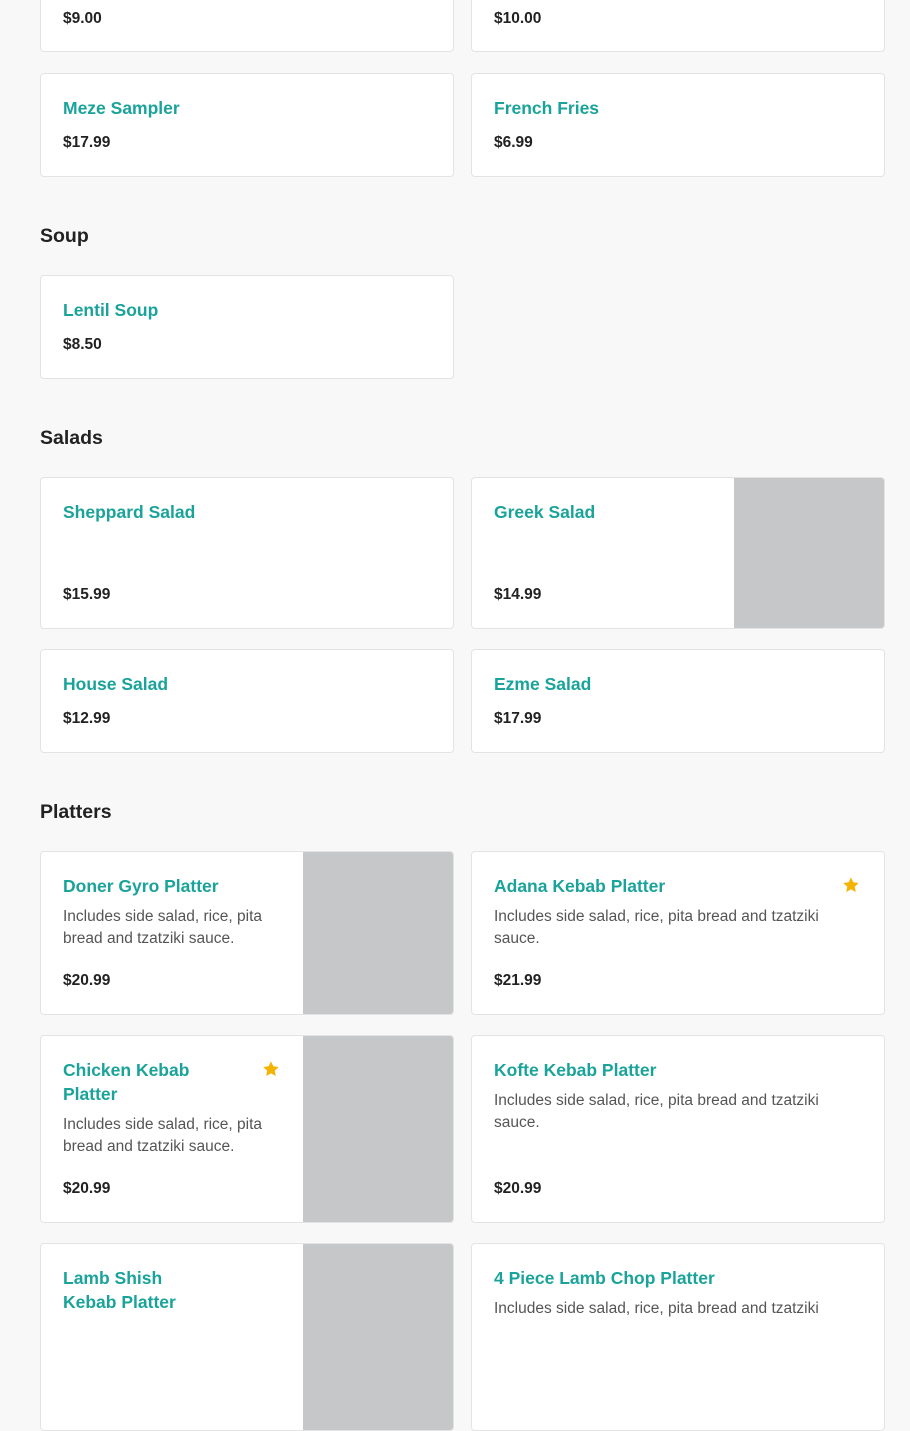 This screenshot has width=910, height=1431. Describe the element at coordinates (247, 1337) in the screenshot. I see `menu-item-card: Lamb Shish Kebab Platter` at that location.